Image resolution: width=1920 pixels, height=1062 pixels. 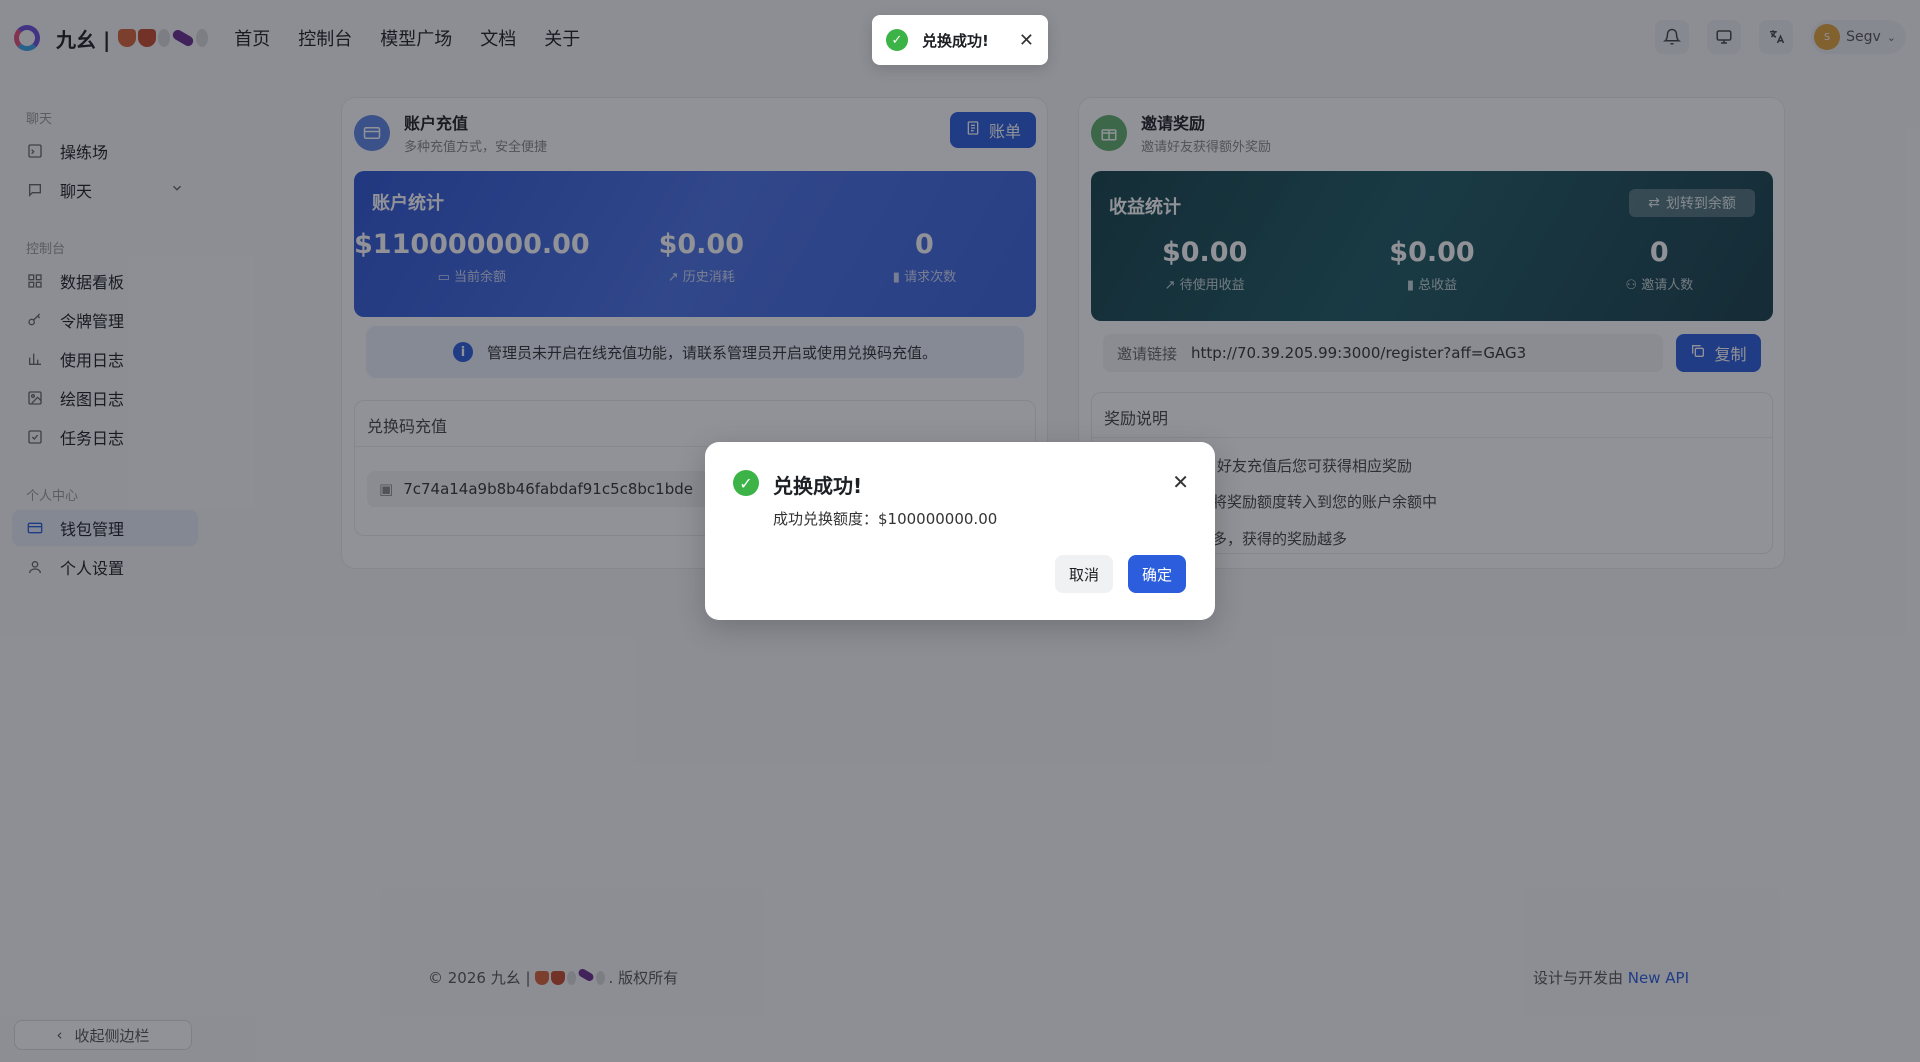 What do you see at coordinates (818, 486) in the screenshot?
I see `modal-title: 兑换成功!` at bounding box center [818, 486].